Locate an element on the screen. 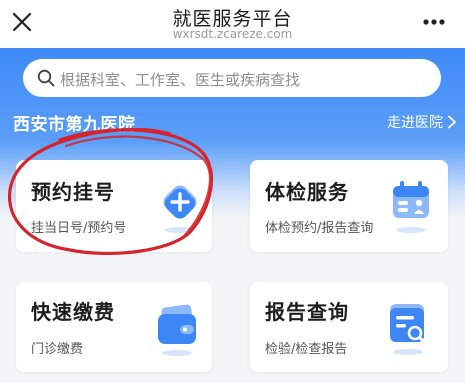 This screenshot has width=465, height=383. page-url: wxrsdt.zcareze.com is located at coordinates (232, 34).